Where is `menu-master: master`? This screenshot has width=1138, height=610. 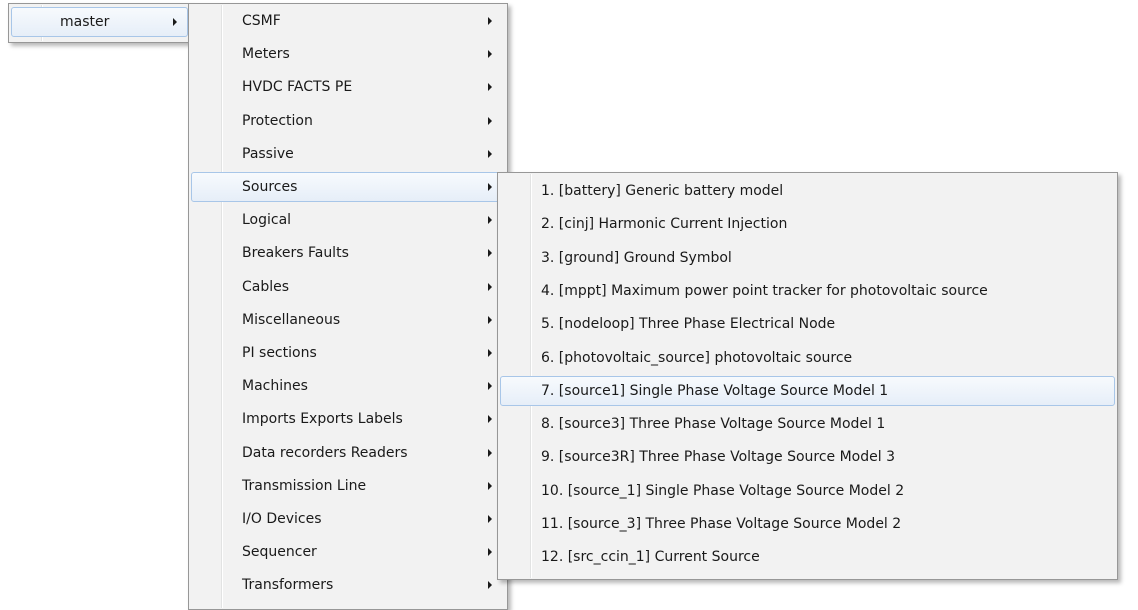
menu-master: master is located at coordinates (99, 23).